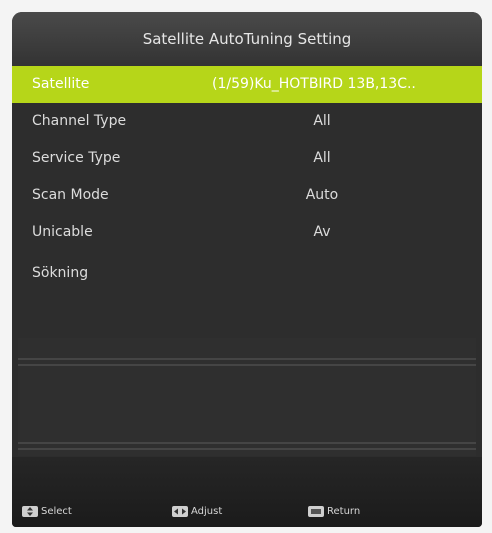 The width and height of the screenshot is (492, 533). Describe the element at coordinates (60, 273) in the screenshot. I see `search-label: Sökning` at that location.